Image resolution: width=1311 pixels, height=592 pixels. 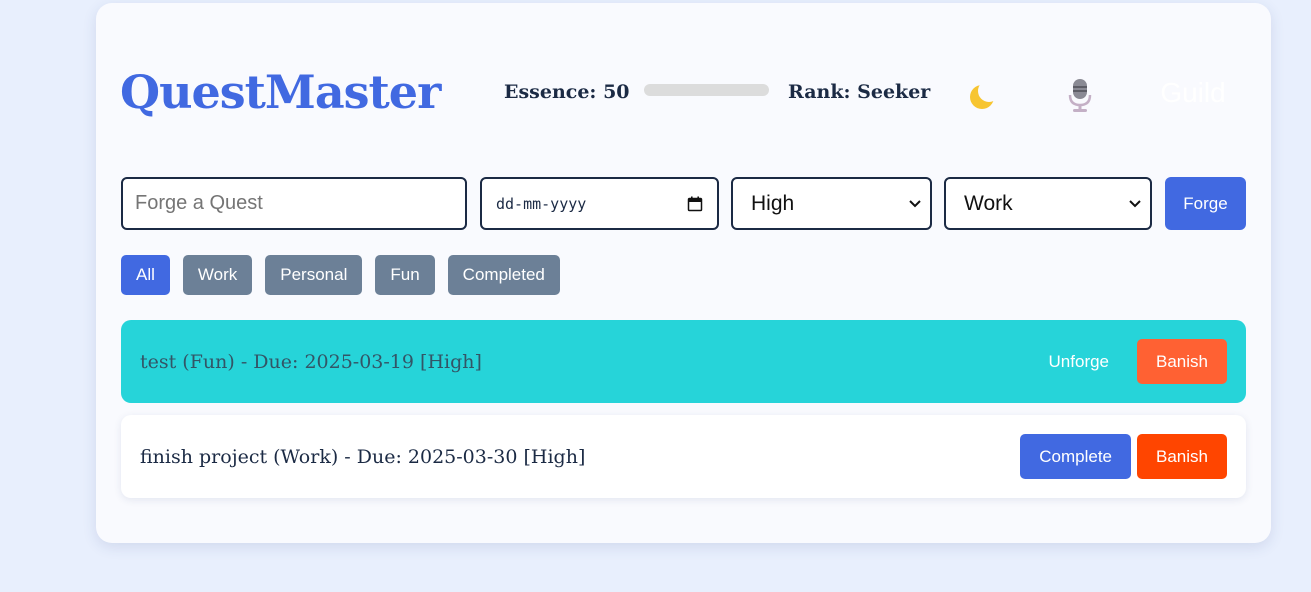 What do you see at coordinates (217, 275) in the screenshot?
I see `filter-work-button: Work` at bounding box center [217, 275].